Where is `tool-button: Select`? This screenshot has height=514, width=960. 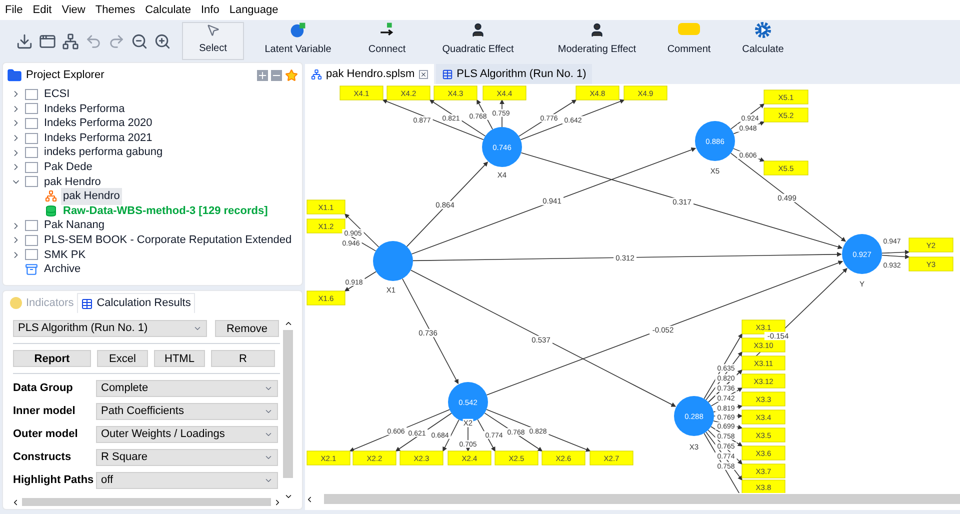 tool-button: Select is located at coordinates (213, 41).